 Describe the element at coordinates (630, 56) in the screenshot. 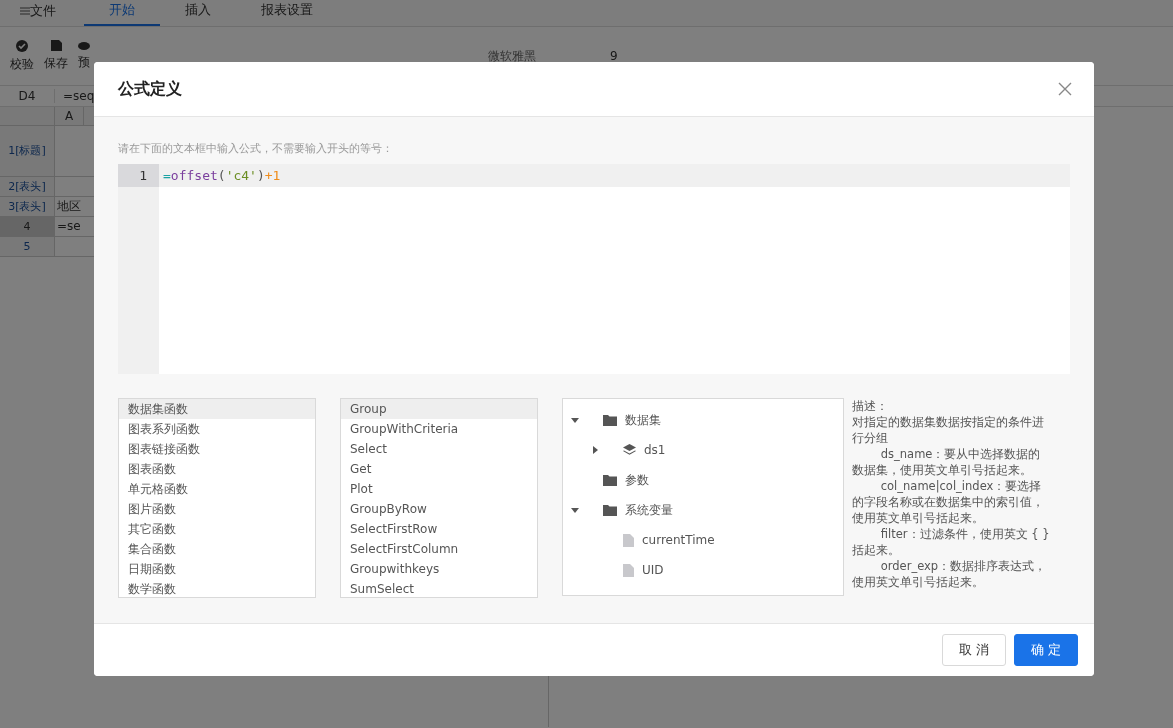

I see `font-size-select: 9` at that location.